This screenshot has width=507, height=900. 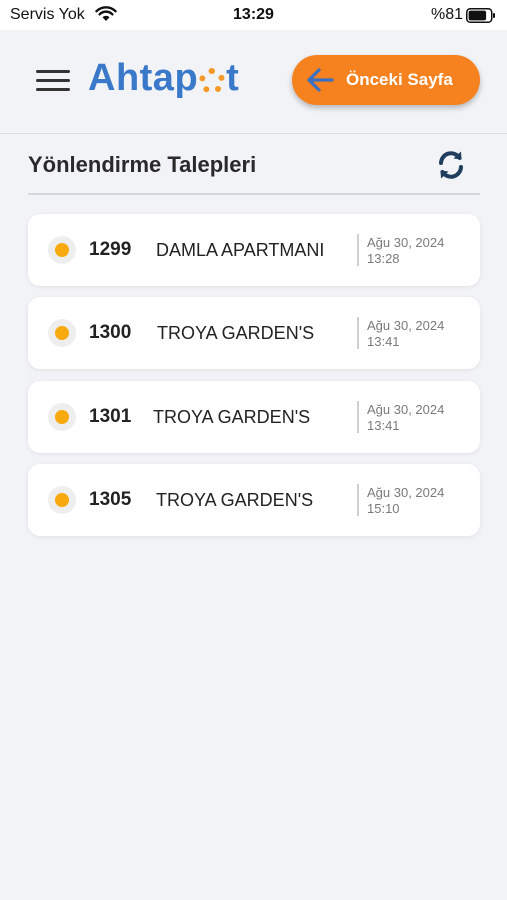 I want to click on carrier-label: Servis Yok, so click(x=47, y=14).